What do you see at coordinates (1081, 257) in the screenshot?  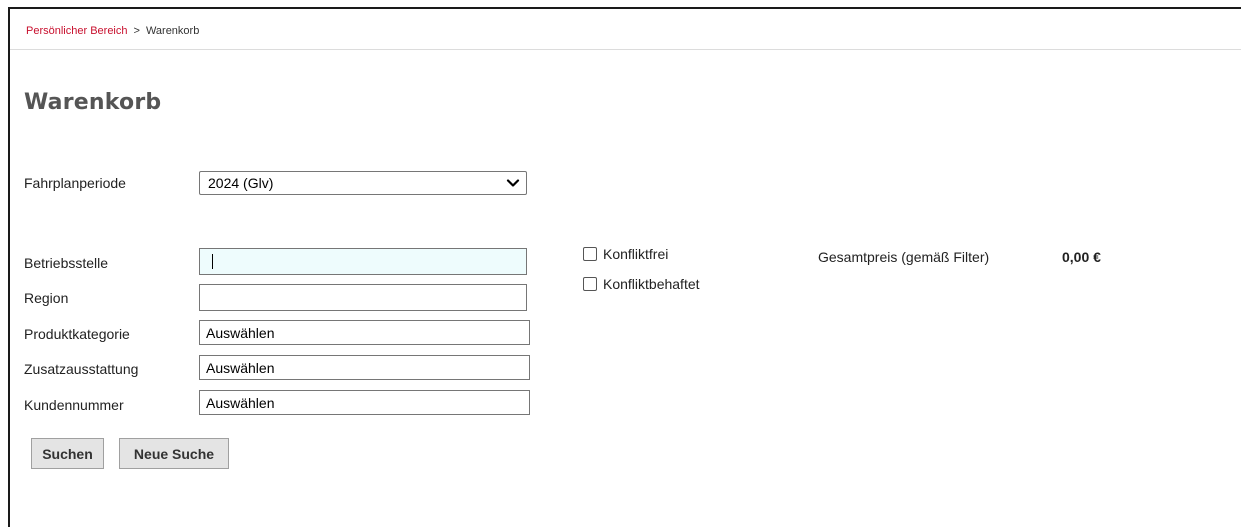 I see `total-price-value: 0,00 €` at bounding box center [1081, 257].